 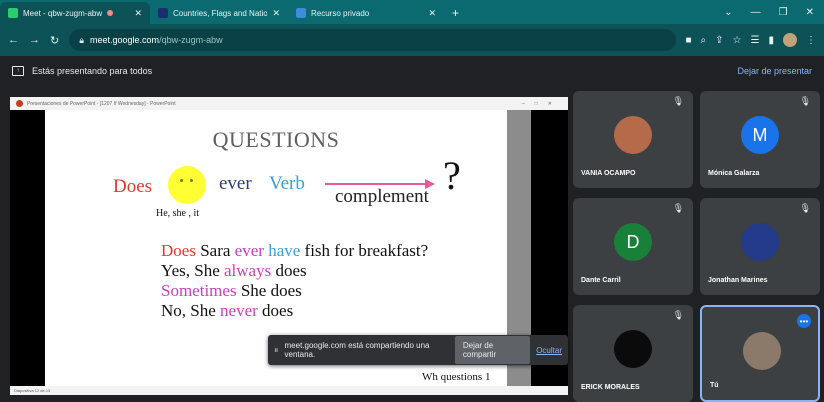 What do you see at coordinates (75, 13) in the screenshot?
I see `tab-meet: Meet - qbw-zugm-abw ✕` at bounding box center [75, 13].